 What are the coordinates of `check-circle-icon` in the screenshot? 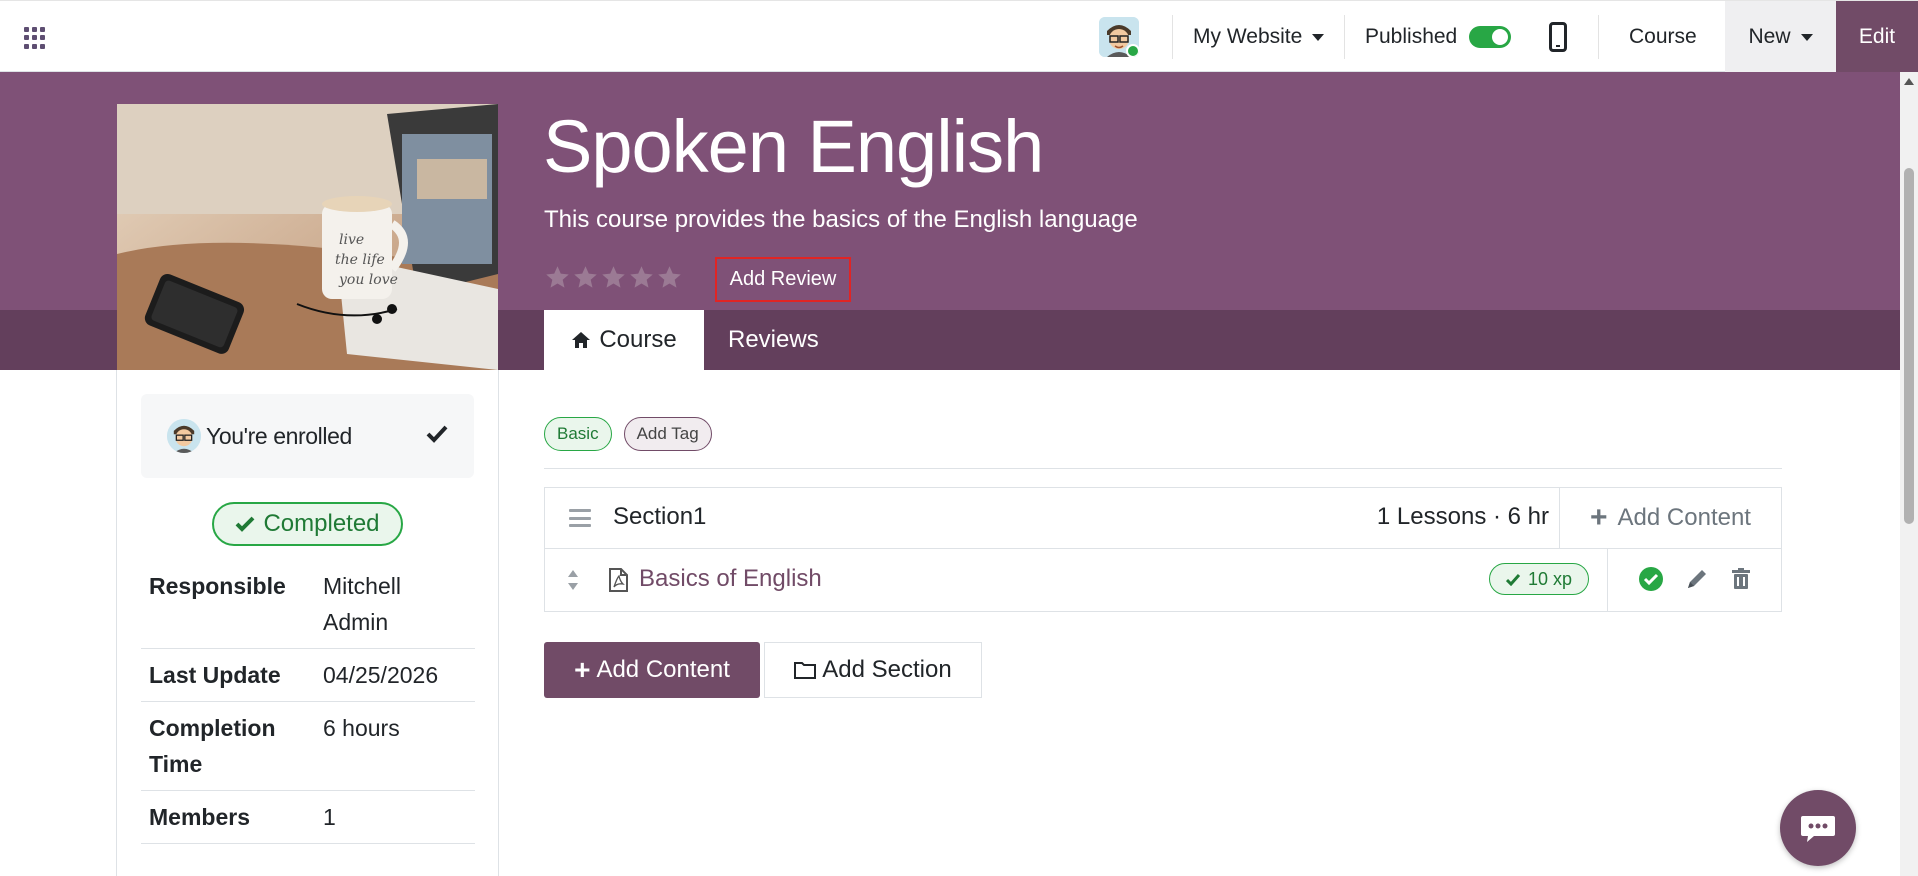 It's located at (1651, 579).